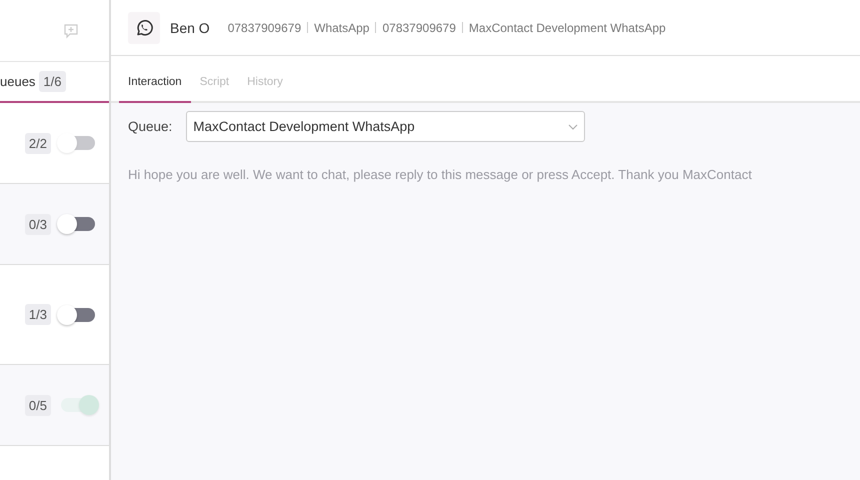 This screenshot has width=860, height=480. Describe the element at coordinates (567, 27) in the screenshot. I see `contact-detail: MaxContact Development WhatsApp` at that location.